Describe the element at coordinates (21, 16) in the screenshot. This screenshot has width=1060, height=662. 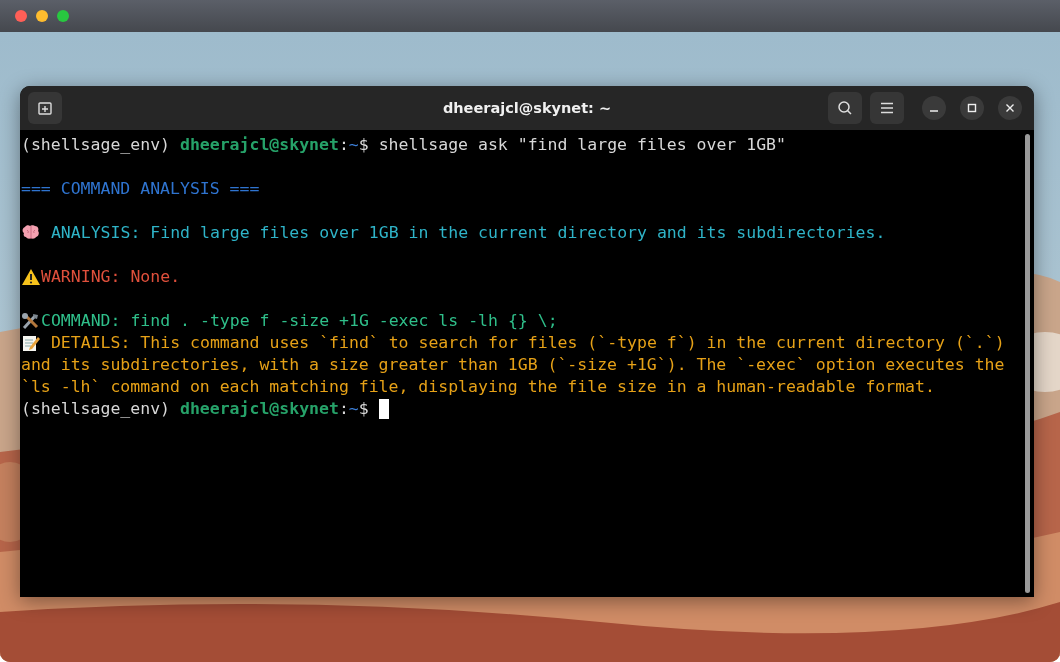
I see `close-dot-icon` at that location.